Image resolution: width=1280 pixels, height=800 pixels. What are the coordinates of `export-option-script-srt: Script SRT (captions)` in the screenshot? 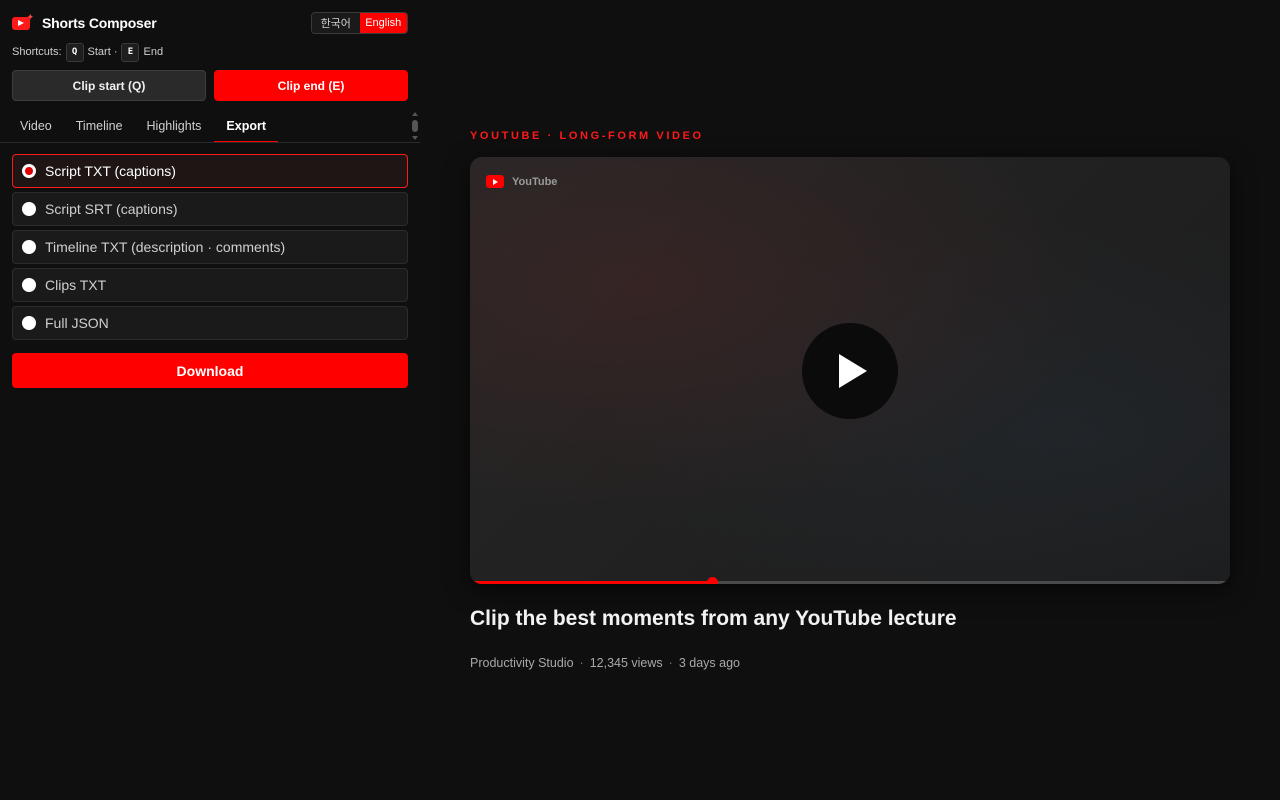 It's located at (210, 209).